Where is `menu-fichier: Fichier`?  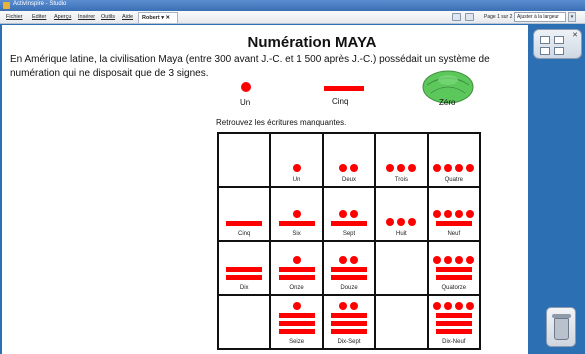 menu-fichier: Fichier is located at coordinates (14, 17).